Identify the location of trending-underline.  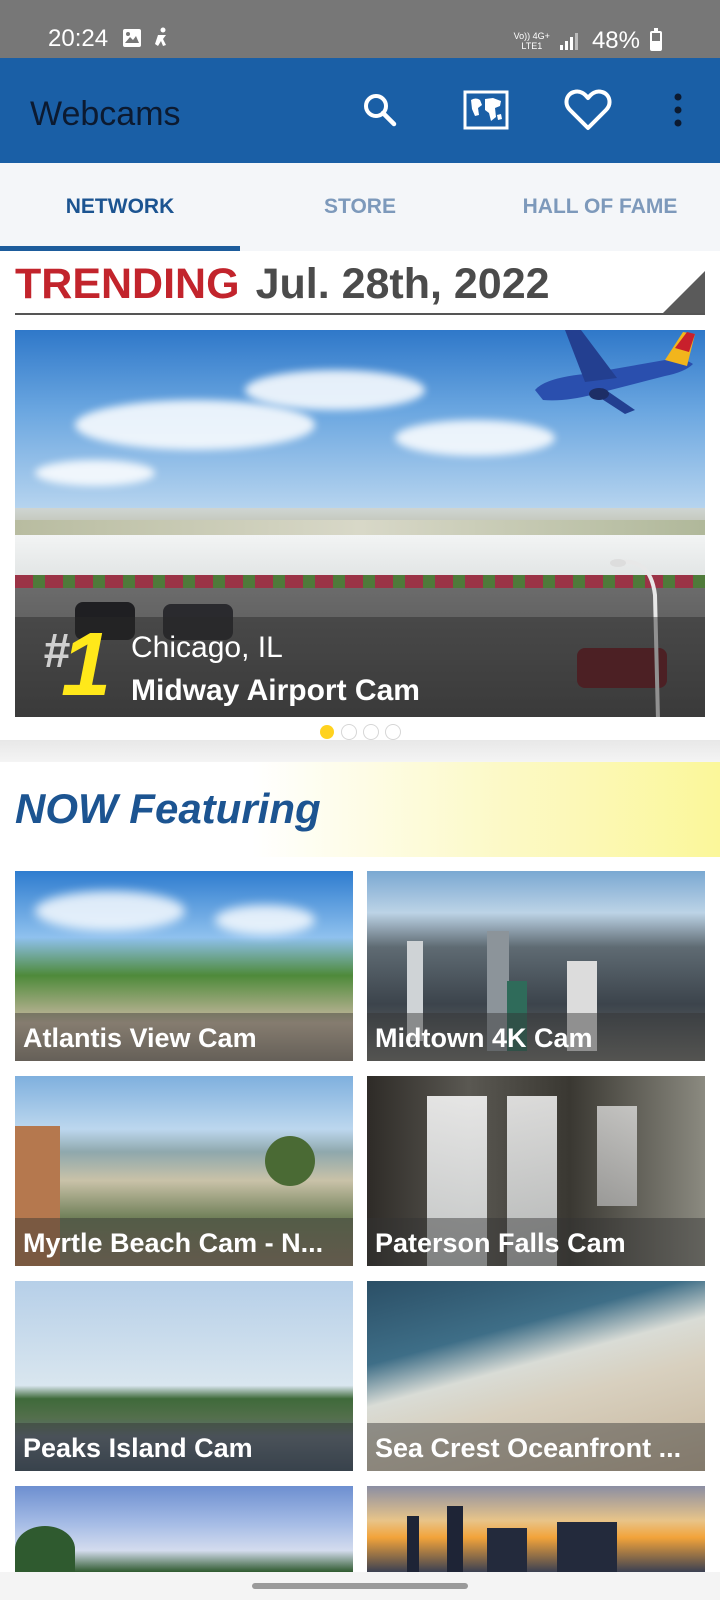
(360, 314).